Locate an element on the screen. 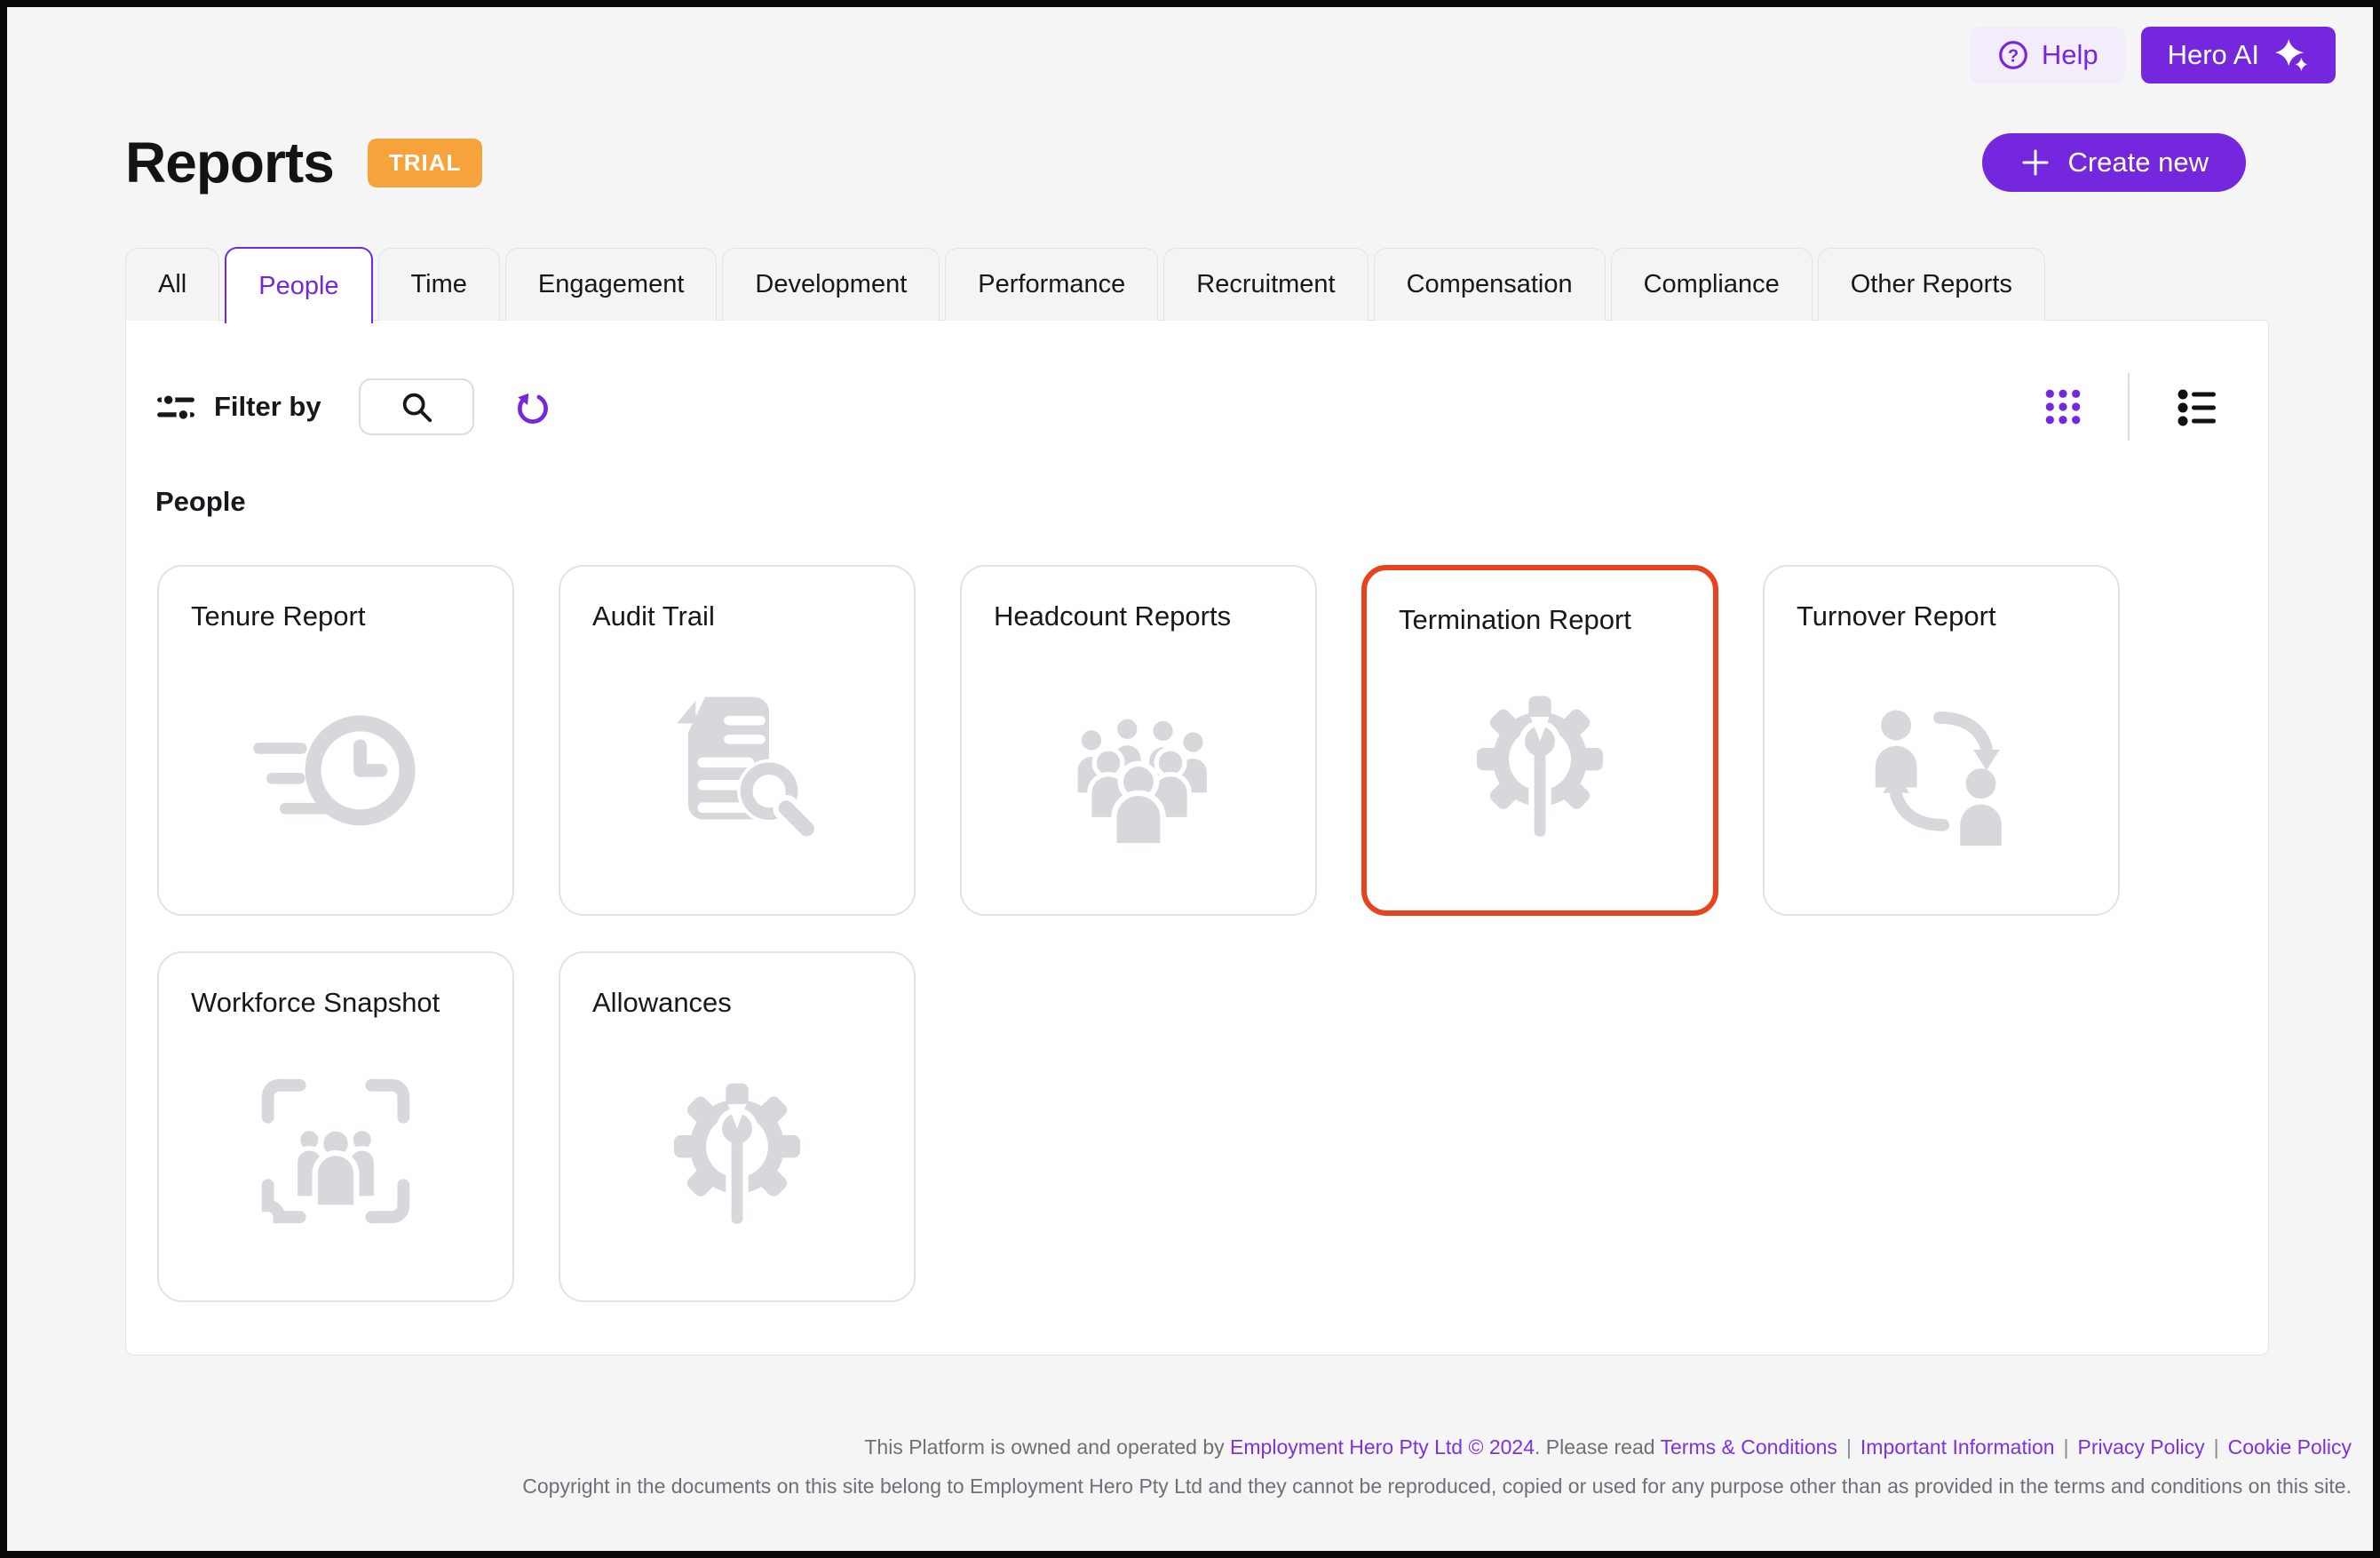 The width and height of the screenshot is (2380, 1558). hero-ai-button-label: Hero AI is located at coordinates (2213, 54).